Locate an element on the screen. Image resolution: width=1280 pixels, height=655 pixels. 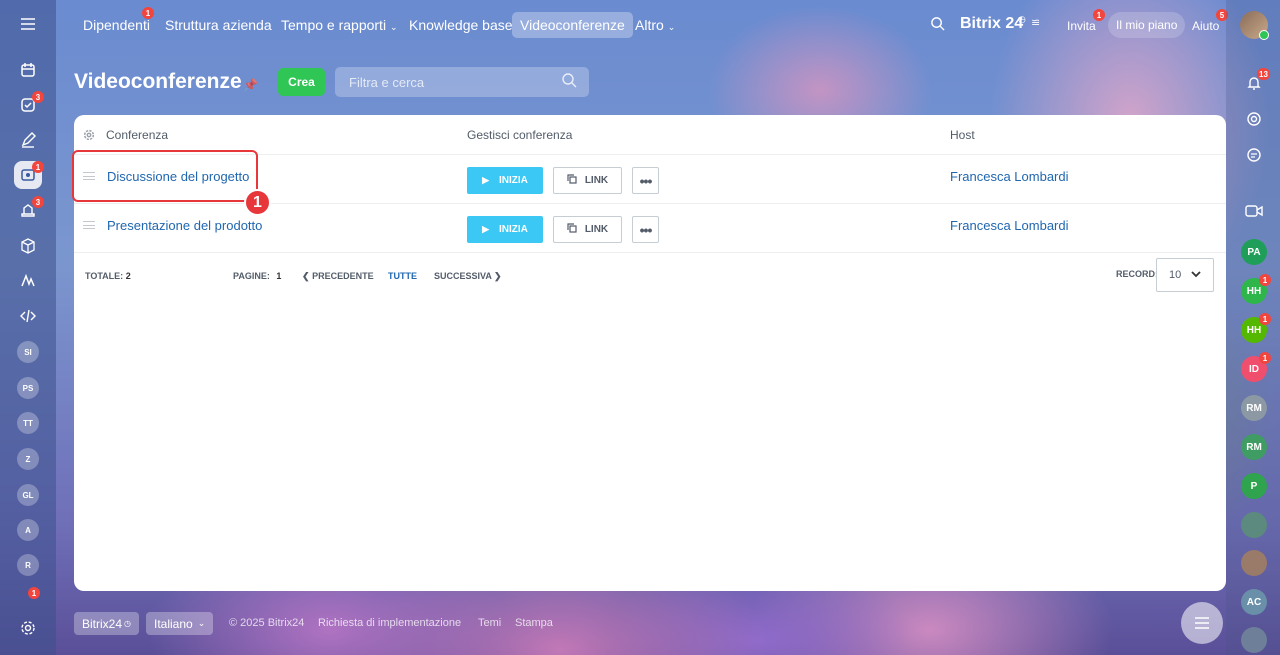
previous-page-link: ❮ PRECEDENTE is located at coordinates (338, 276).